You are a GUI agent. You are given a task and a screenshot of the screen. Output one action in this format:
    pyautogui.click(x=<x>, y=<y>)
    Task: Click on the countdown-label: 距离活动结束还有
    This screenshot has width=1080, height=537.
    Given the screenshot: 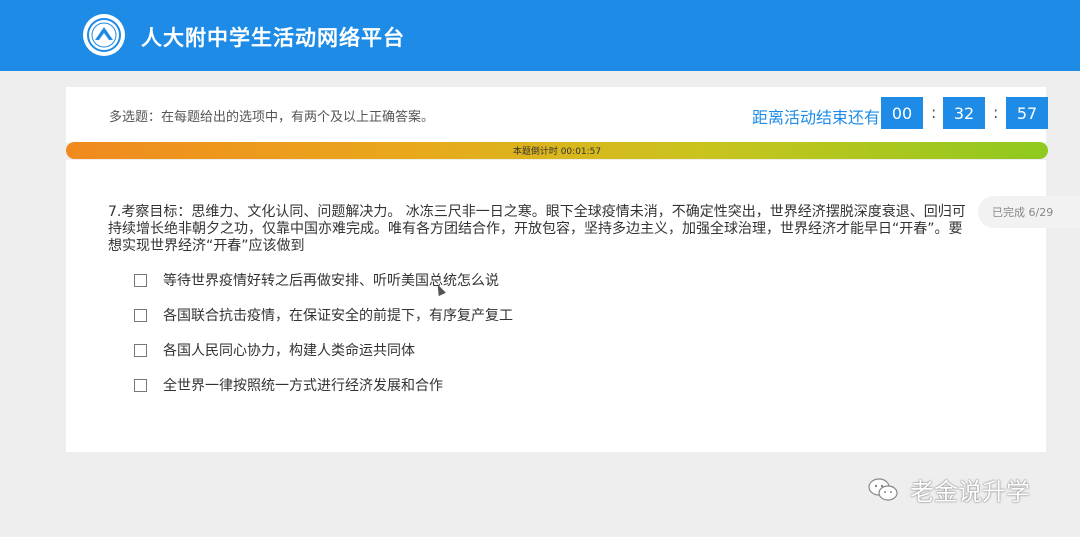 What is the action you would take?
    pyautogui.click(x=816, y=117)
    